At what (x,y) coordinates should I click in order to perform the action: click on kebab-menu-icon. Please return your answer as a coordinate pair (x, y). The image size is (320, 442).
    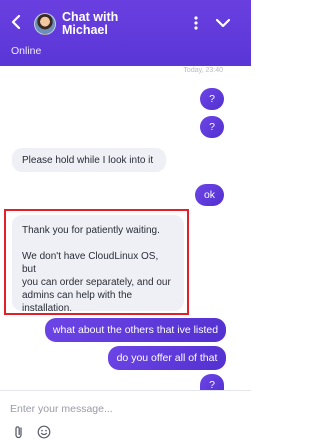
    Looking at the image, I should click on (196, 23).